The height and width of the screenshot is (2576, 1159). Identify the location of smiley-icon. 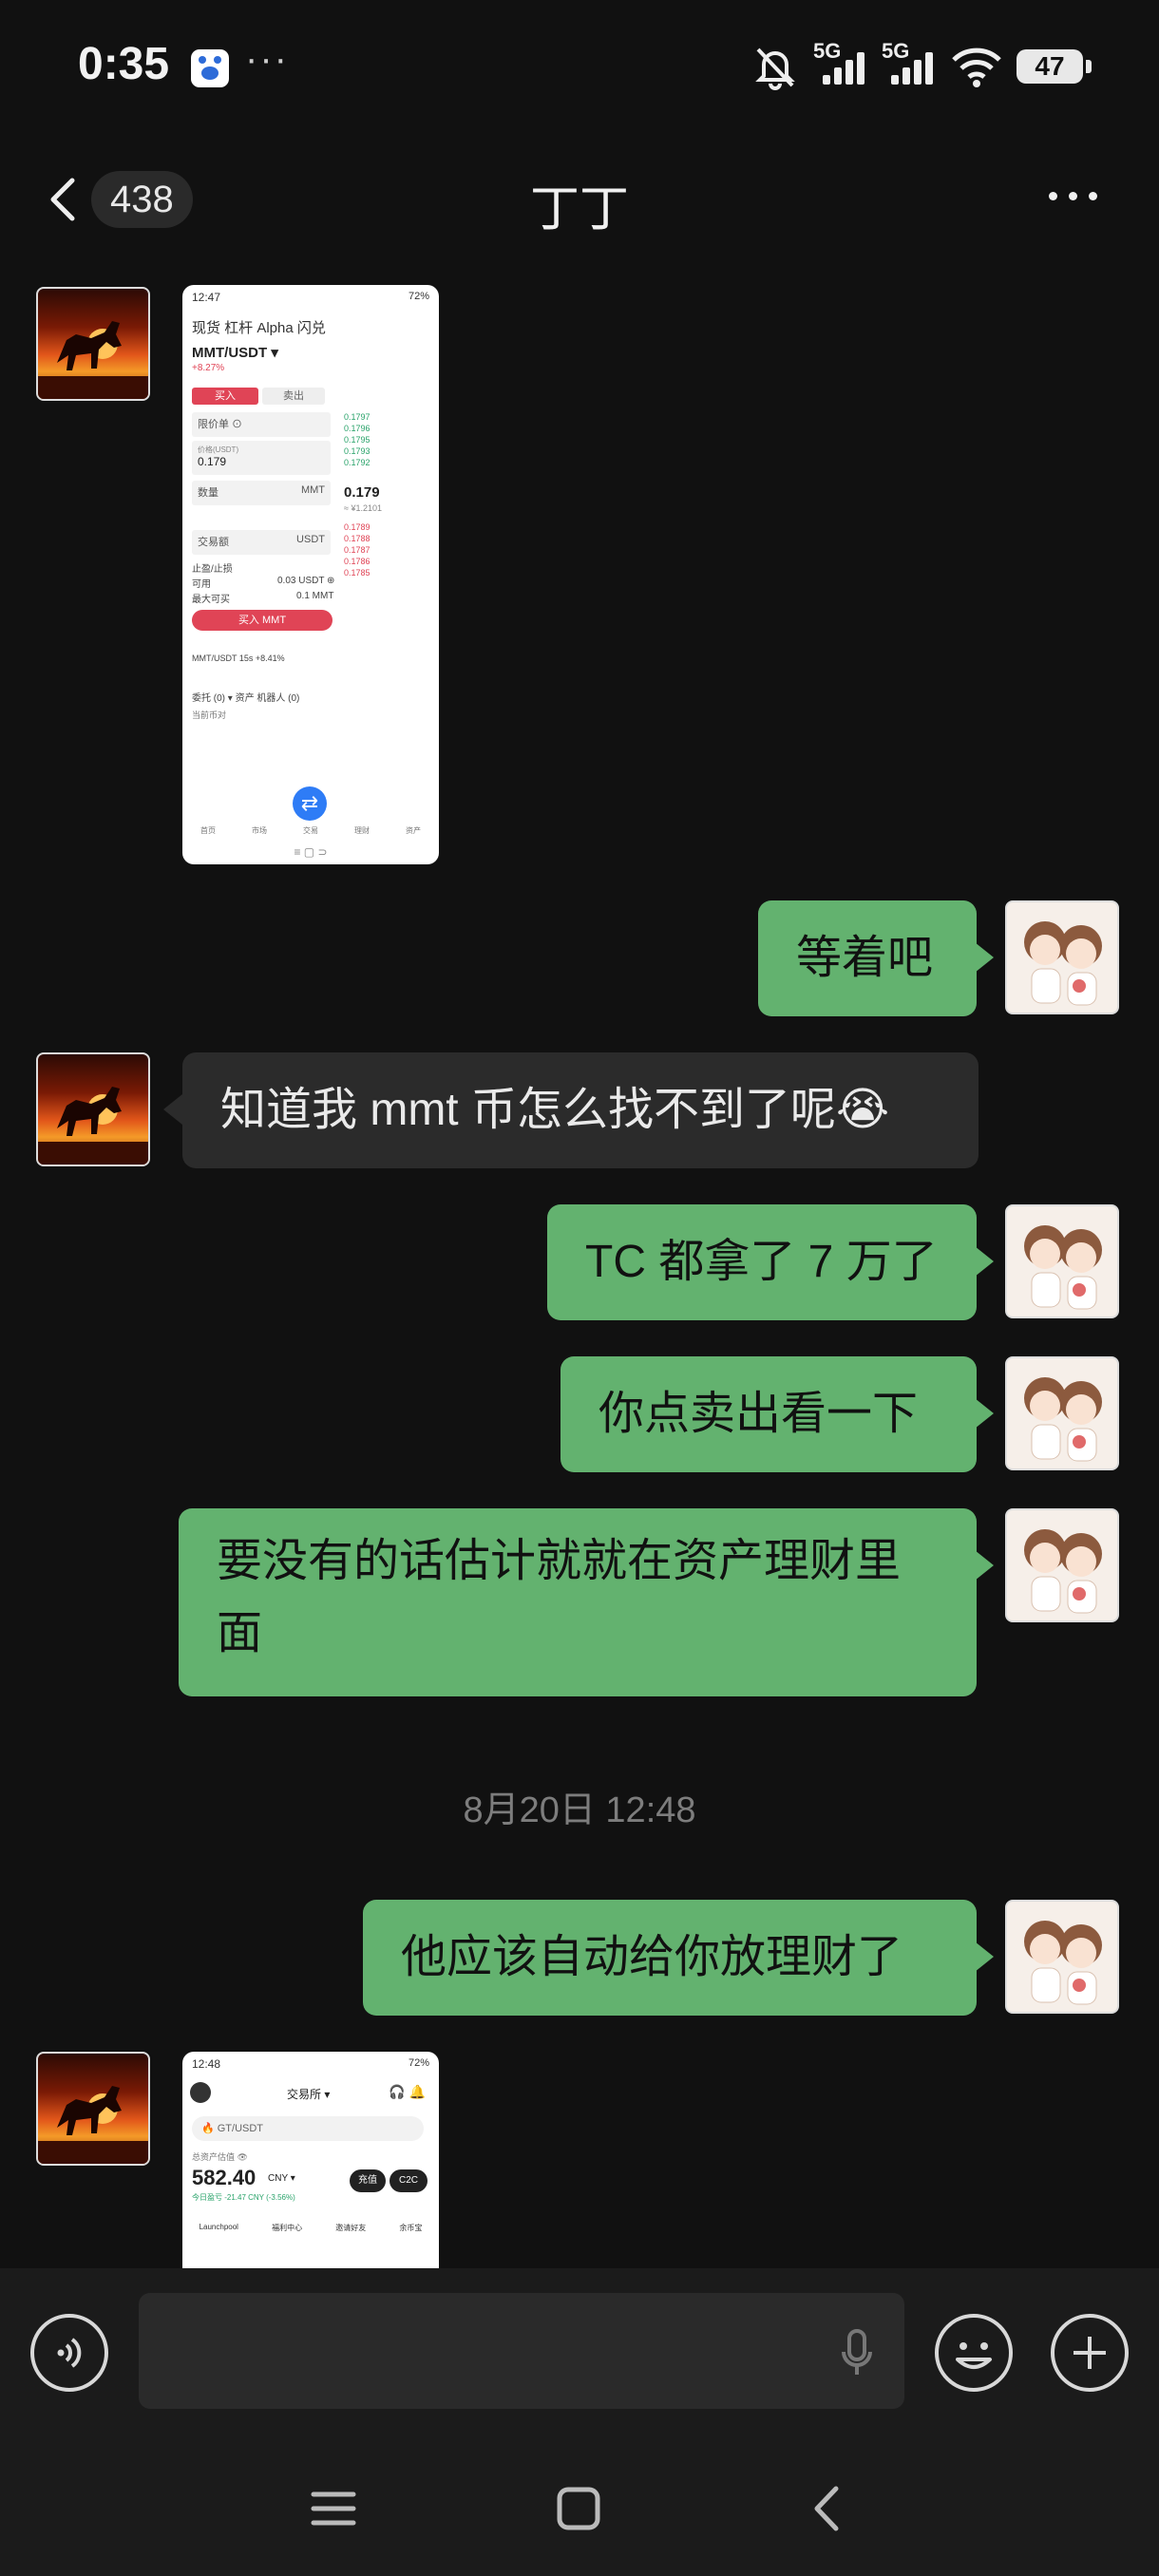
(974, 2355).